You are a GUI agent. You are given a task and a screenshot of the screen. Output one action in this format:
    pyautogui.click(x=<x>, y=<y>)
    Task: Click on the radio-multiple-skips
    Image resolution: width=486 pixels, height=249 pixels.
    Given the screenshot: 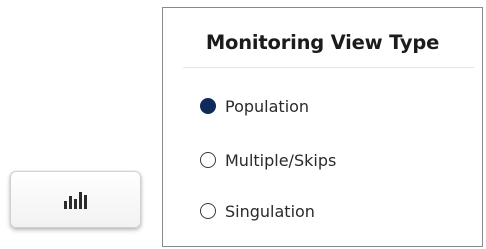 What is the action you would take?
    pyautogui.click(x=208, y=160)
    